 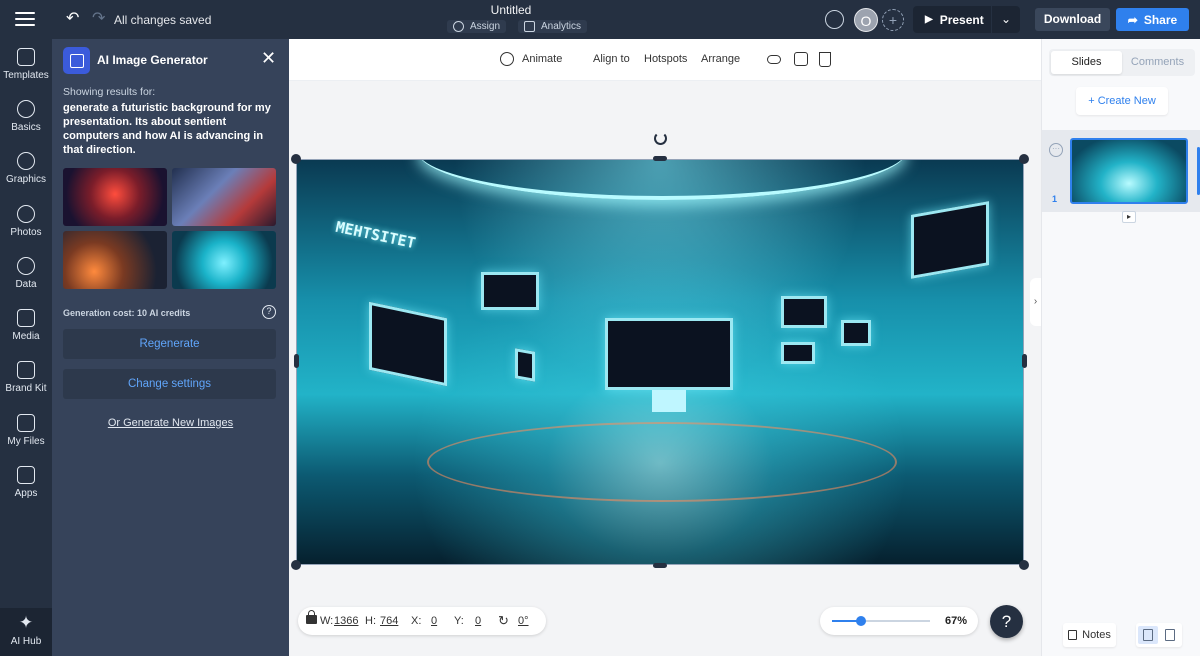 What do you see at coordinates (26, 232) in the screenshot?
I see `rail-label: Photos` at bounding box center [26, 232].